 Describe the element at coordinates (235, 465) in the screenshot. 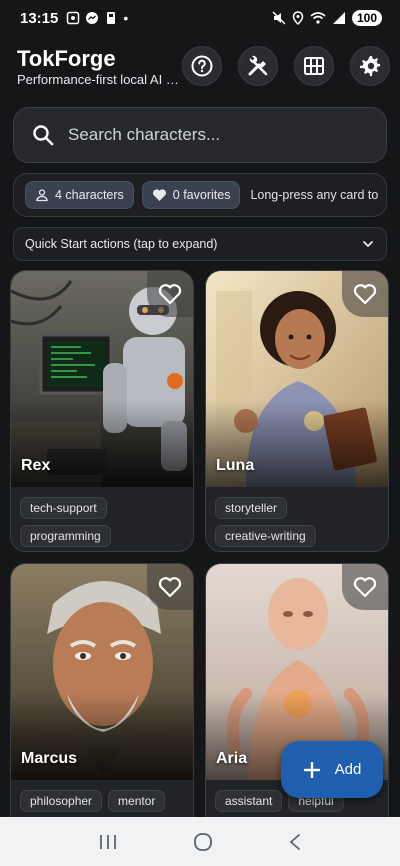

I see `character-name: Luna` at that location.